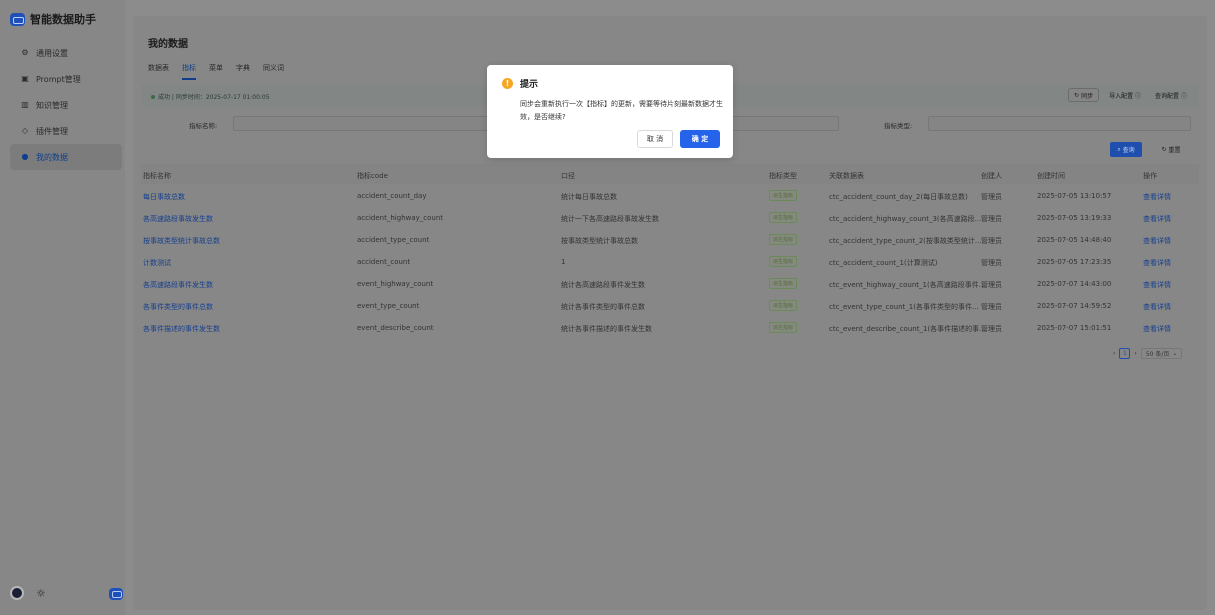 The image size is (1215, 615). Describe the element at coordinates (991, 176) in the screenshot. I see `col-header: 创建人` at that location.